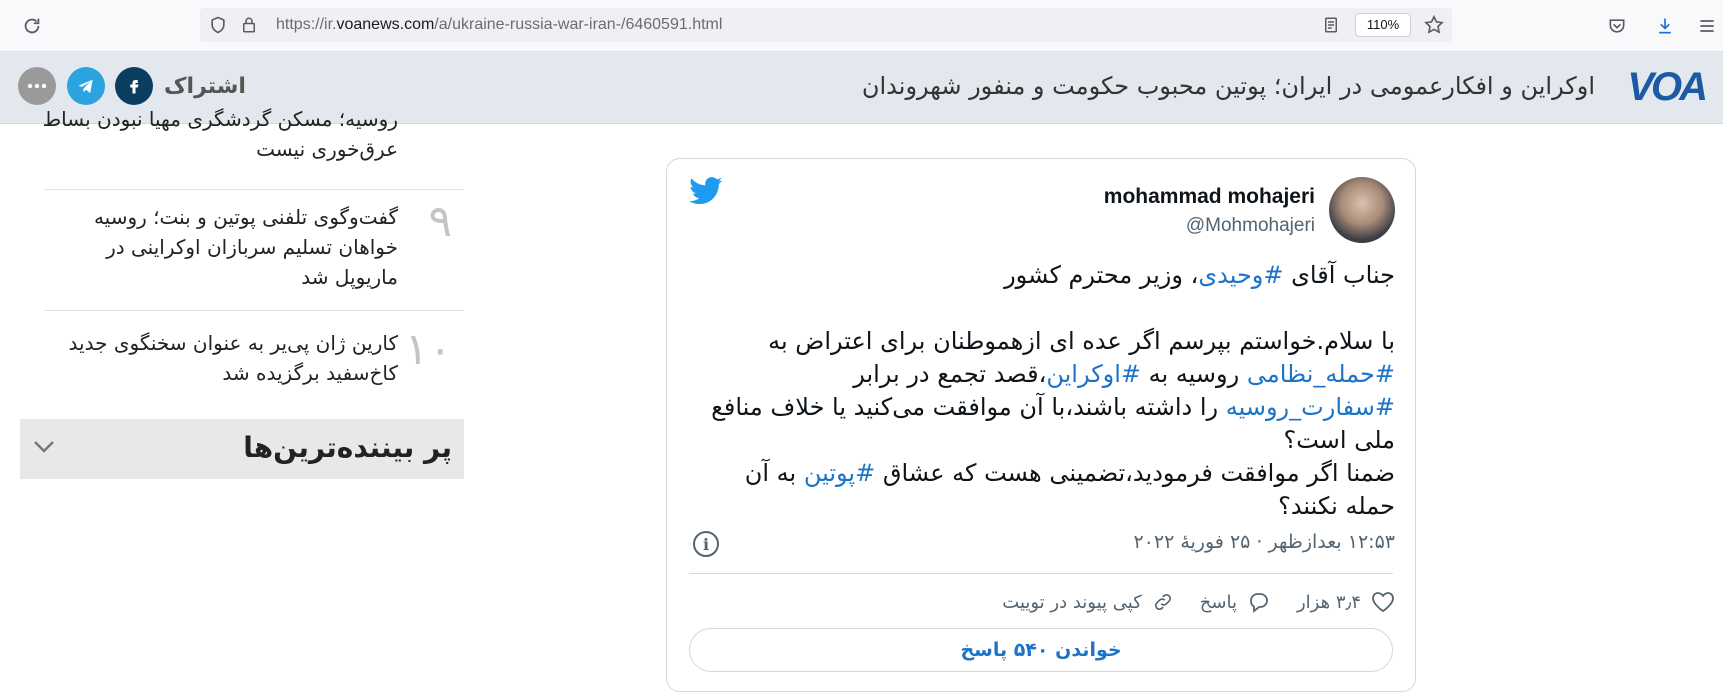 The image size is (1723, 697). I want to click on share-label: اشتراک, so click(205, 86).